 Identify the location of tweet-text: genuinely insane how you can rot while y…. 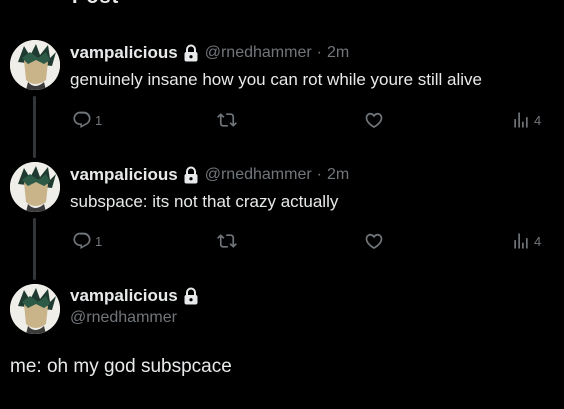
(276, 79).